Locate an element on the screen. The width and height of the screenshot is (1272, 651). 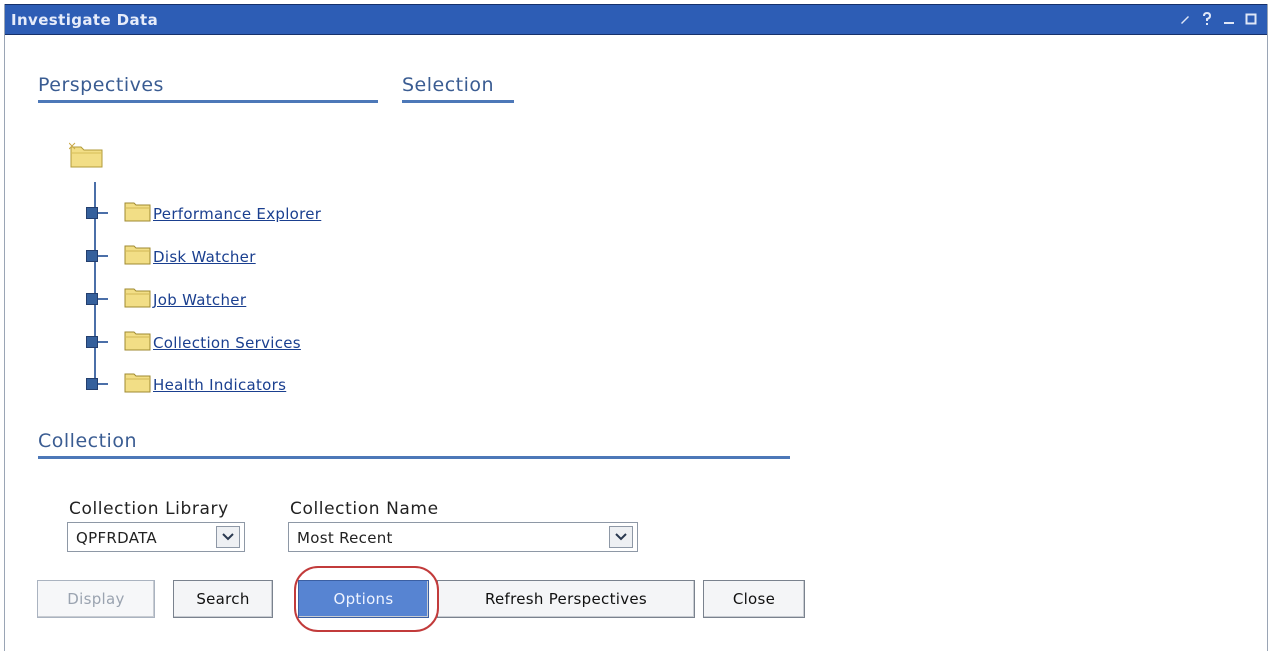
tree-item-link: Job Watcher is located at coordinates (199, 300).